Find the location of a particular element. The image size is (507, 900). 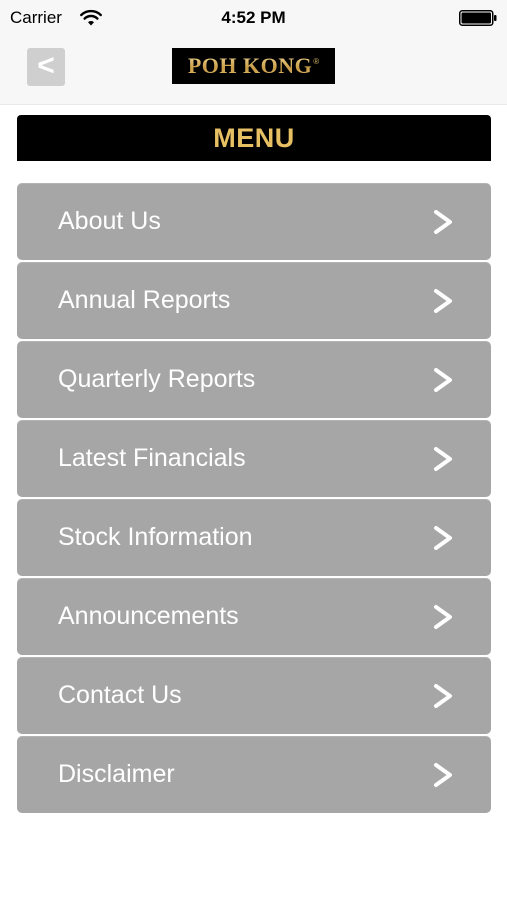

menu-item-label: Quarterly Reports is located at coordinates (157, 379).